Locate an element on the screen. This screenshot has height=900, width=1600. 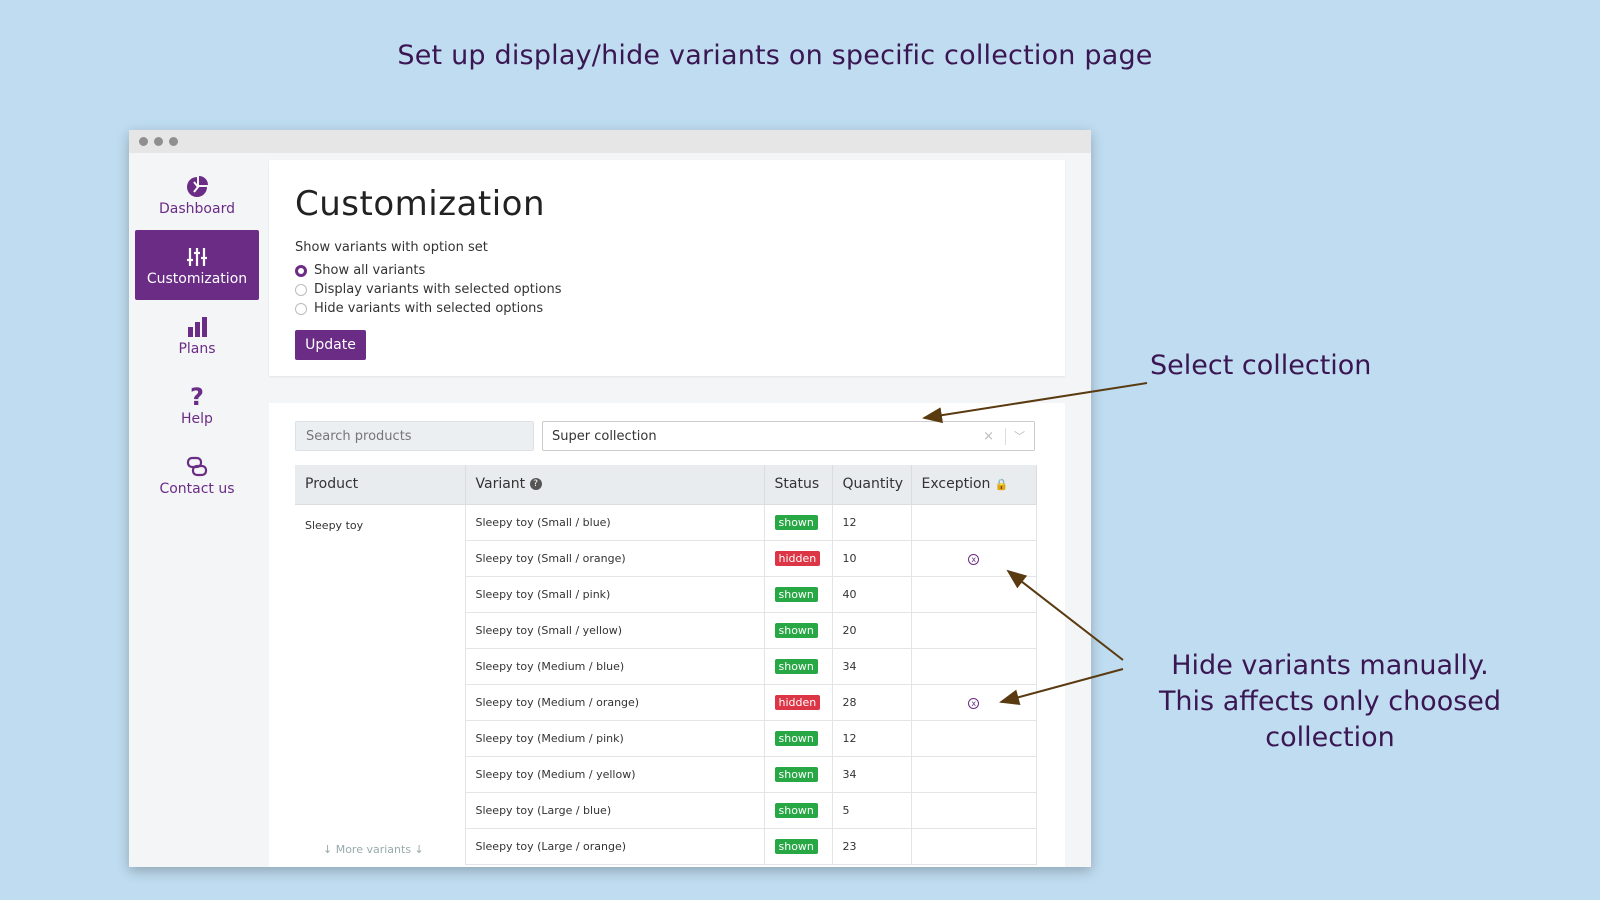
radio-show-all: Show all variants is located at coordinates (428, 270).